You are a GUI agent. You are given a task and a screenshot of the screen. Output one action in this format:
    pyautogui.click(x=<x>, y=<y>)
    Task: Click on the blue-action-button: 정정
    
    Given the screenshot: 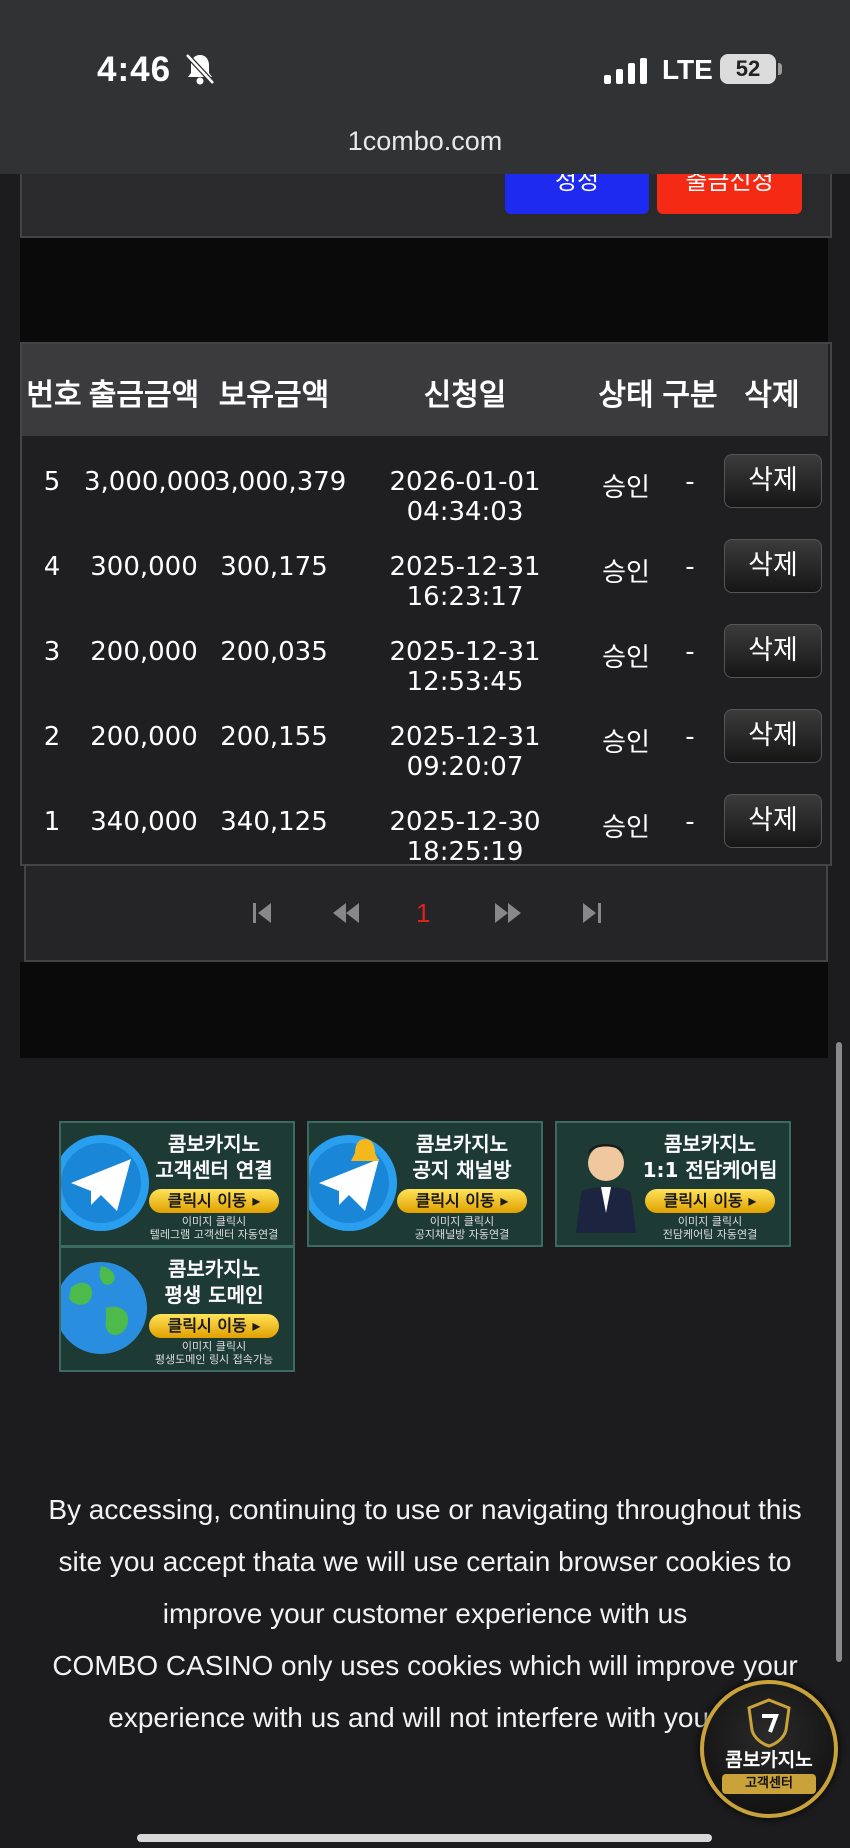 What is the action you would take?
    pyautogui.click(x=577, y=194)
    